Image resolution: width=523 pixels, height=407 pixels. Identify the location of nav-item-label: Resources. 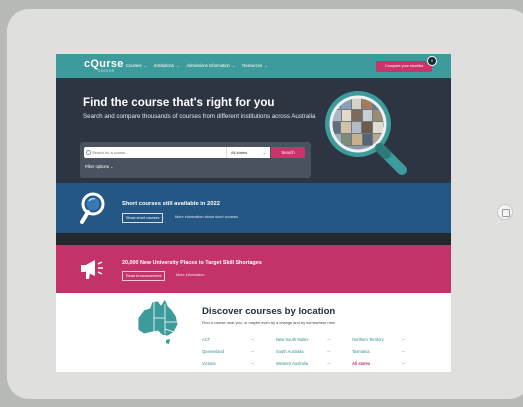
(252, 65).